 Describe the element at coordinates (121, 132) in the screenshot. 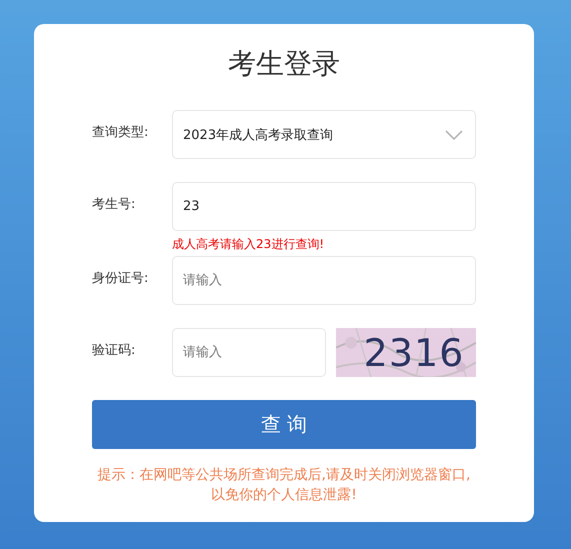

I see `field-label: 查询类型:` at that location.